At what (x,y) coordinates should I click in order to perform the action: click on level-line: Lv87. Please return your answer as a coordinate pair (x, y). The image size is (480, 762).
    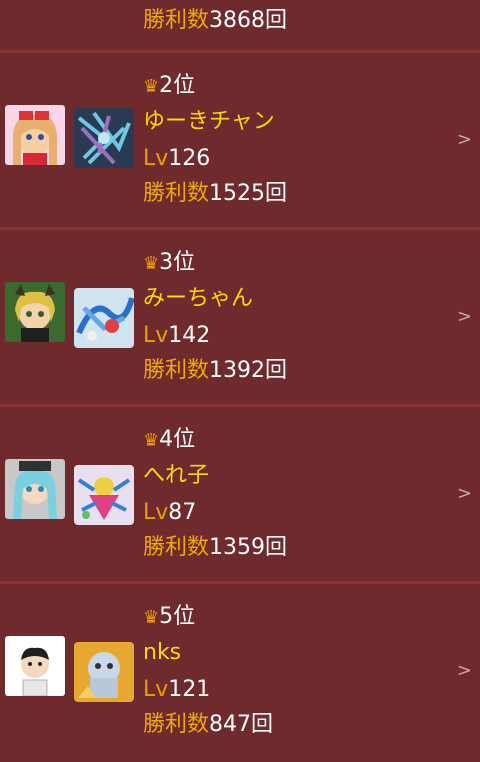
    Looking at the image, I should click on (169, 513).